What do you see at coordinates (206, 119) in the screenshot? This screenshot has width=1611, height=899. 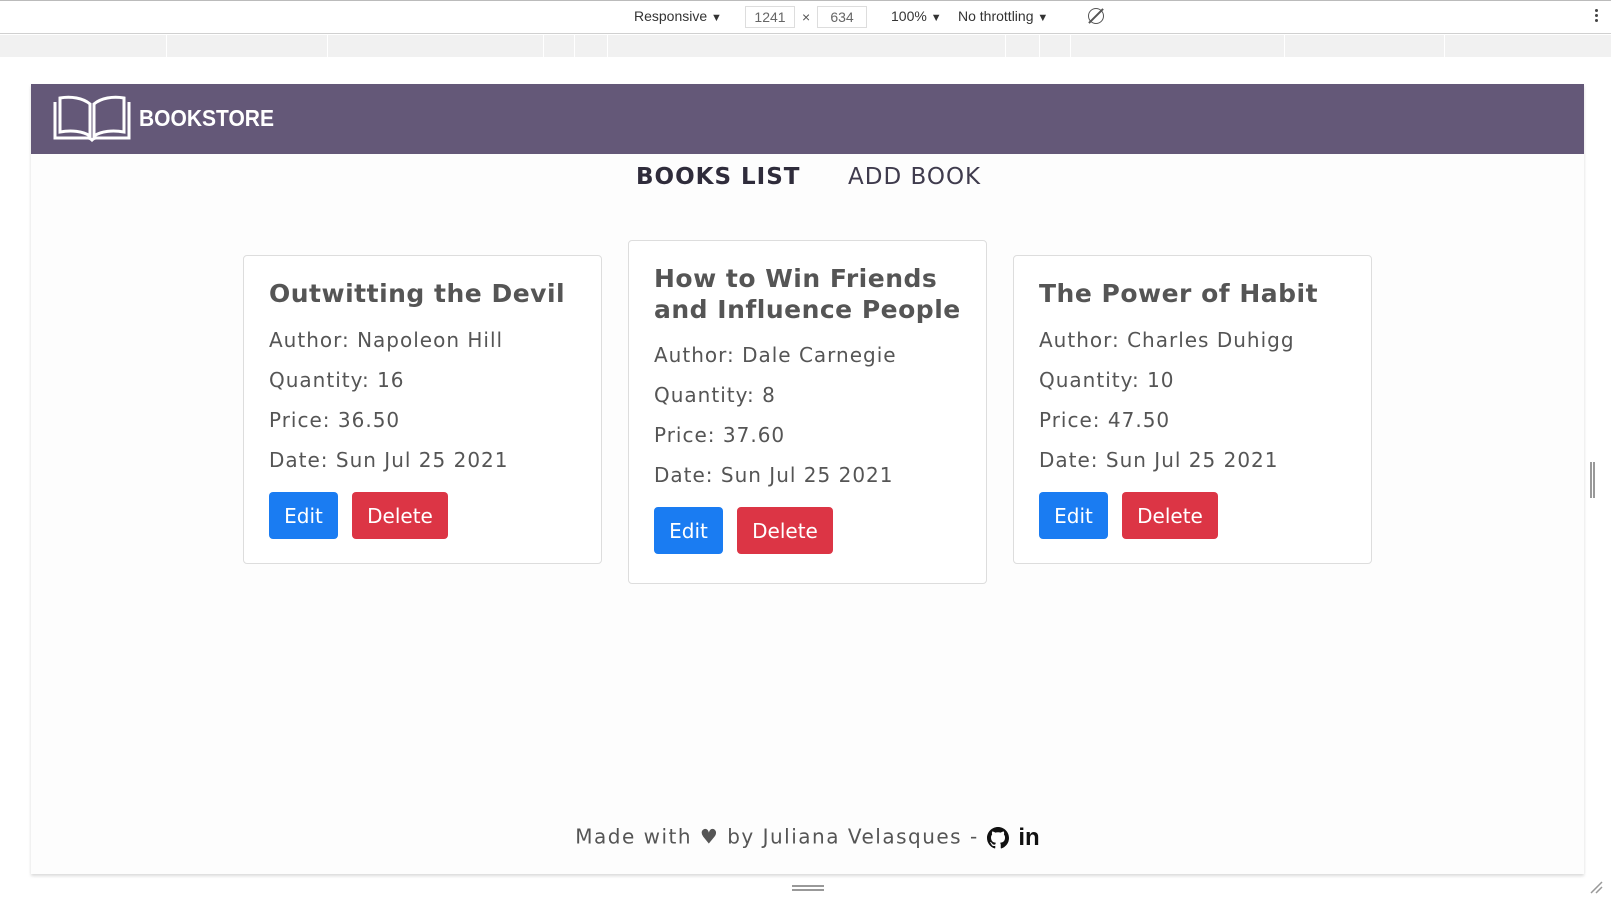 I see `brand-name: BOOKSTORE` at bounding box center [206, 119].